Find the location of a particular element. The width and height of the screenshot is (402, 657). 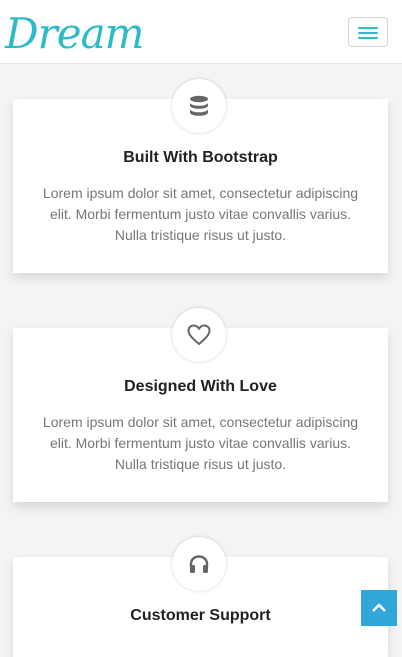

chevron-up-icon is located at coordinates (379, 607).